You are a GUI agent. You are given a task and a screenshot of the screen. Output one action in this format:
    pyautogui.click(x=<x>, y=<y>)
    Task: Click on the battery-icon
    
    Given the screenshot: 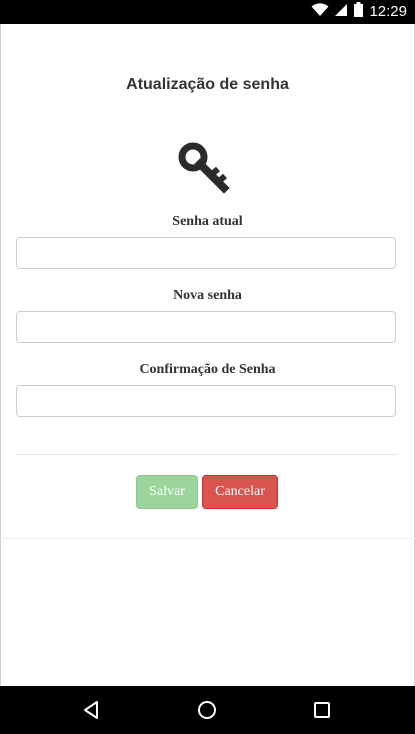 What is the action you would take?
    pyautogui.click(x=359, y=12)
    